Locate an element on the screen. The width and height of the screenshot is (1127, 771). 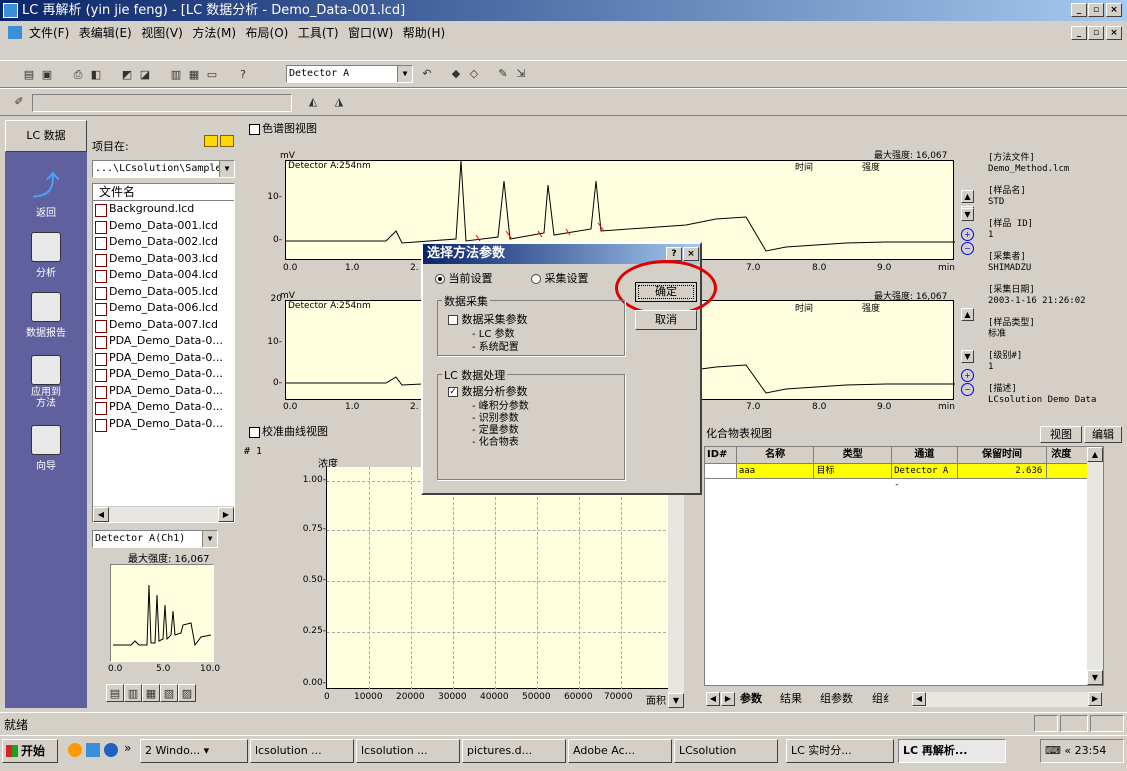
file-list-item: Demo_Data-003.lcd is located at coordinates (163, 259).